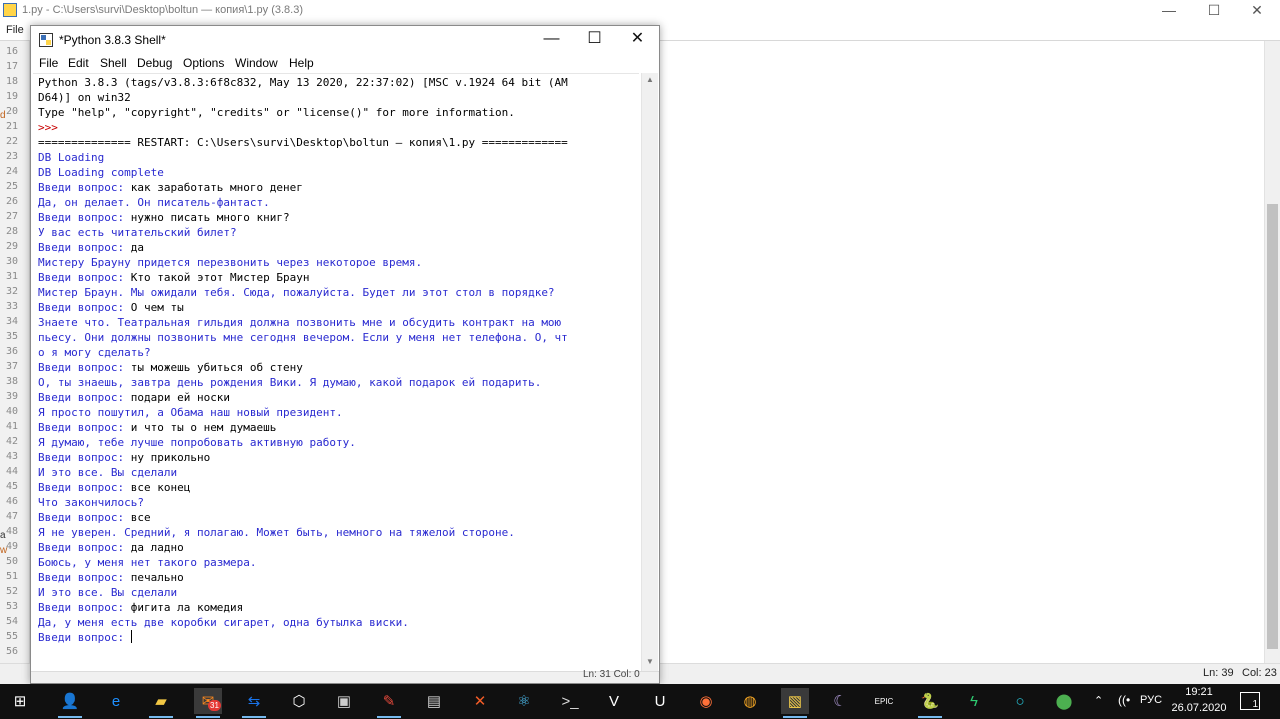 The image size is (1280, 719). I want to click on epic-games-icon: EPIC, so click(884, 701).